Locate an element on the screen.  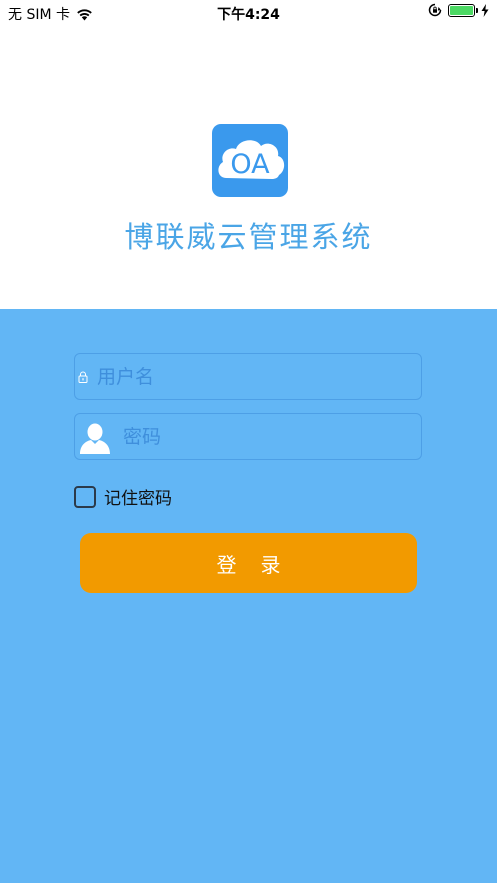
logo-text: OA is located at coordinates (250, 164).